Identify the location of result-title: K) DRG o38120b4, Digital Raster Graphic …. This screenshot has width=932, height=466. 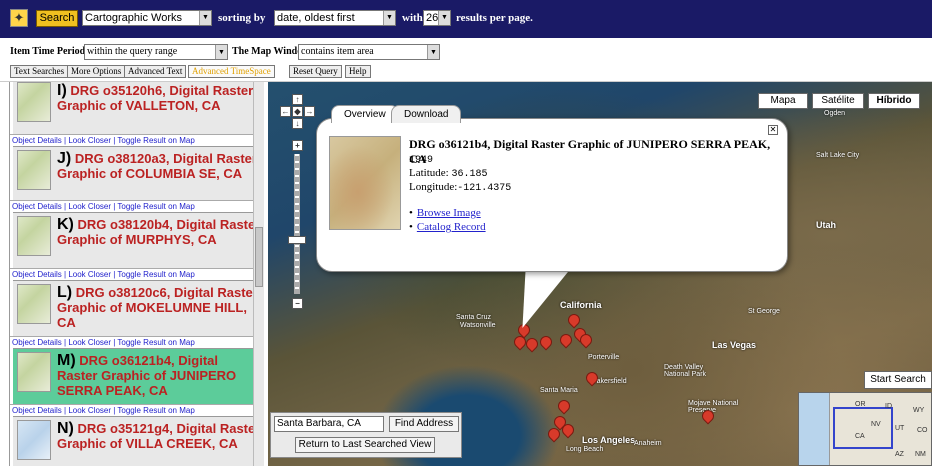
(159, 232).